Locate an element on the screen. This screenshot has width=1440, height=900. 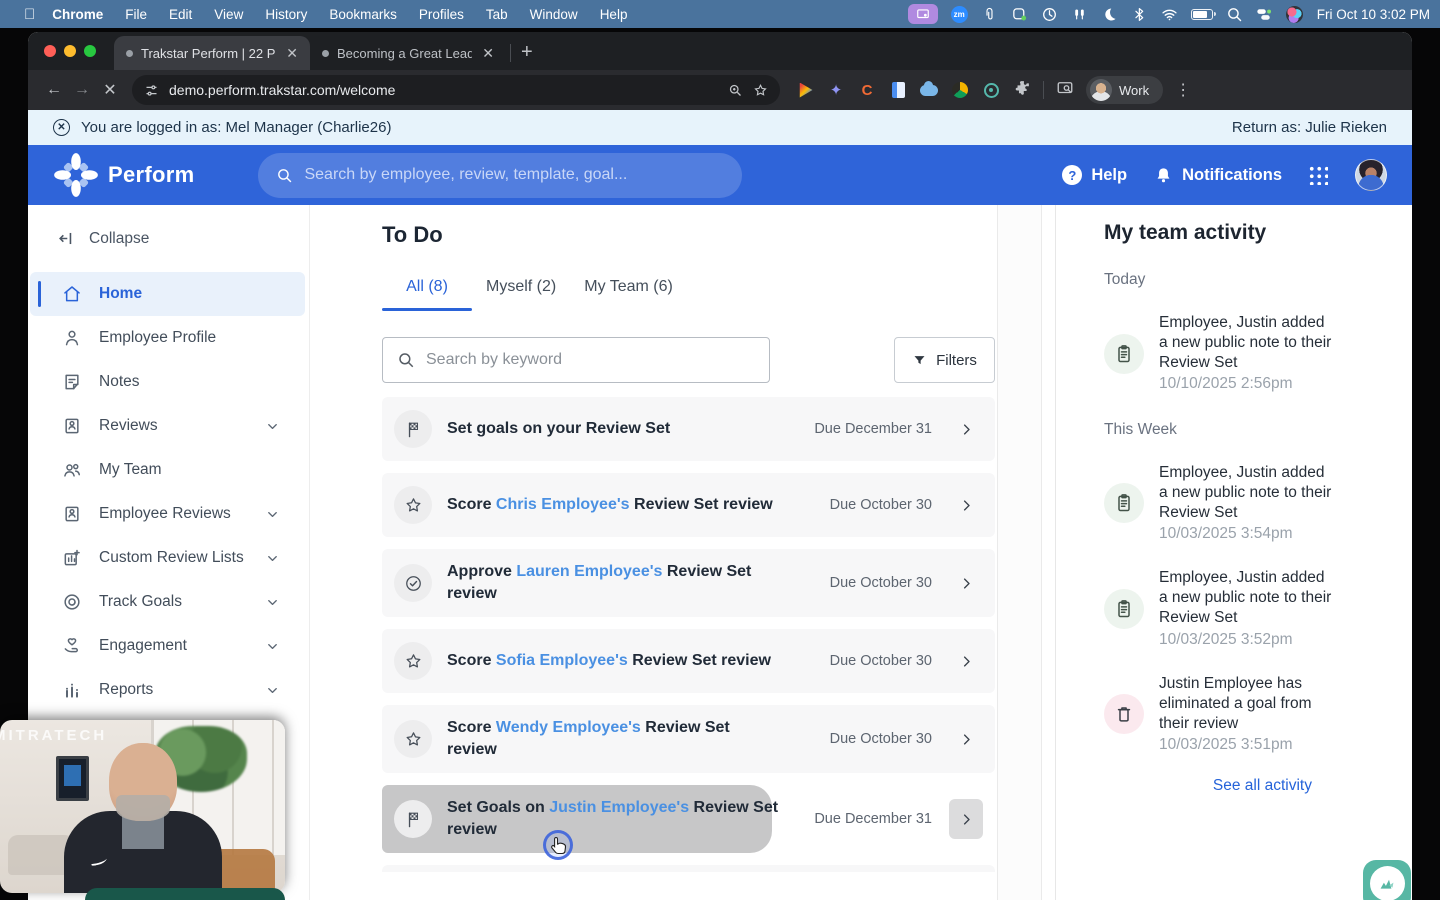
menu-tab: Tab is located at coordinates (497, 14).